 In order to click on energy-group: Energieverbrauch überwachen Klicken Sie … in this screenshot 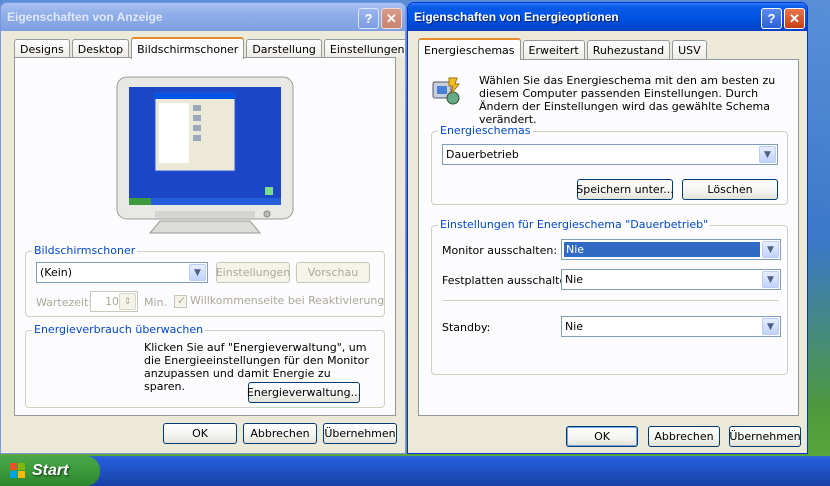, I will do `click(205, 365)`.